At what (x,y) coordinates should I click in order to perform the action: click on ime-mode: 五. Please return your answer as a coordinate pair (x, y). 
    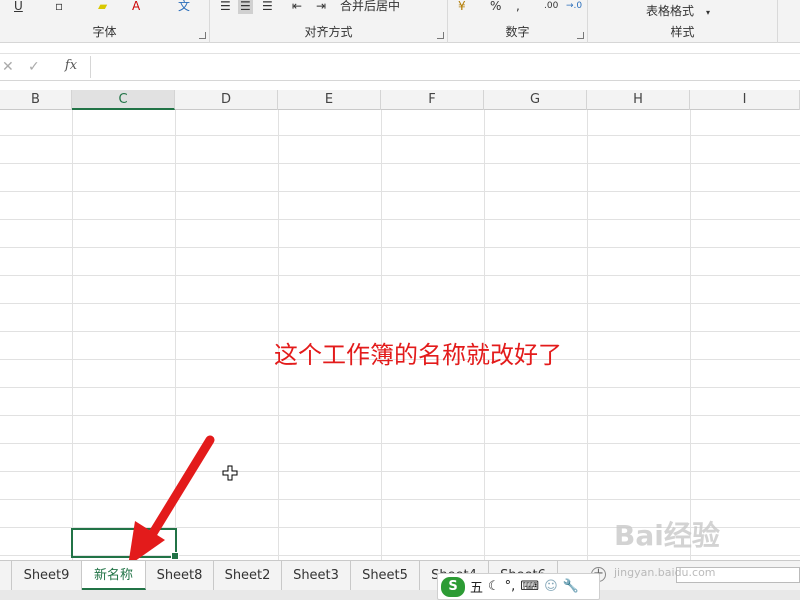
    Looking at the image, I should click on (476, 586).